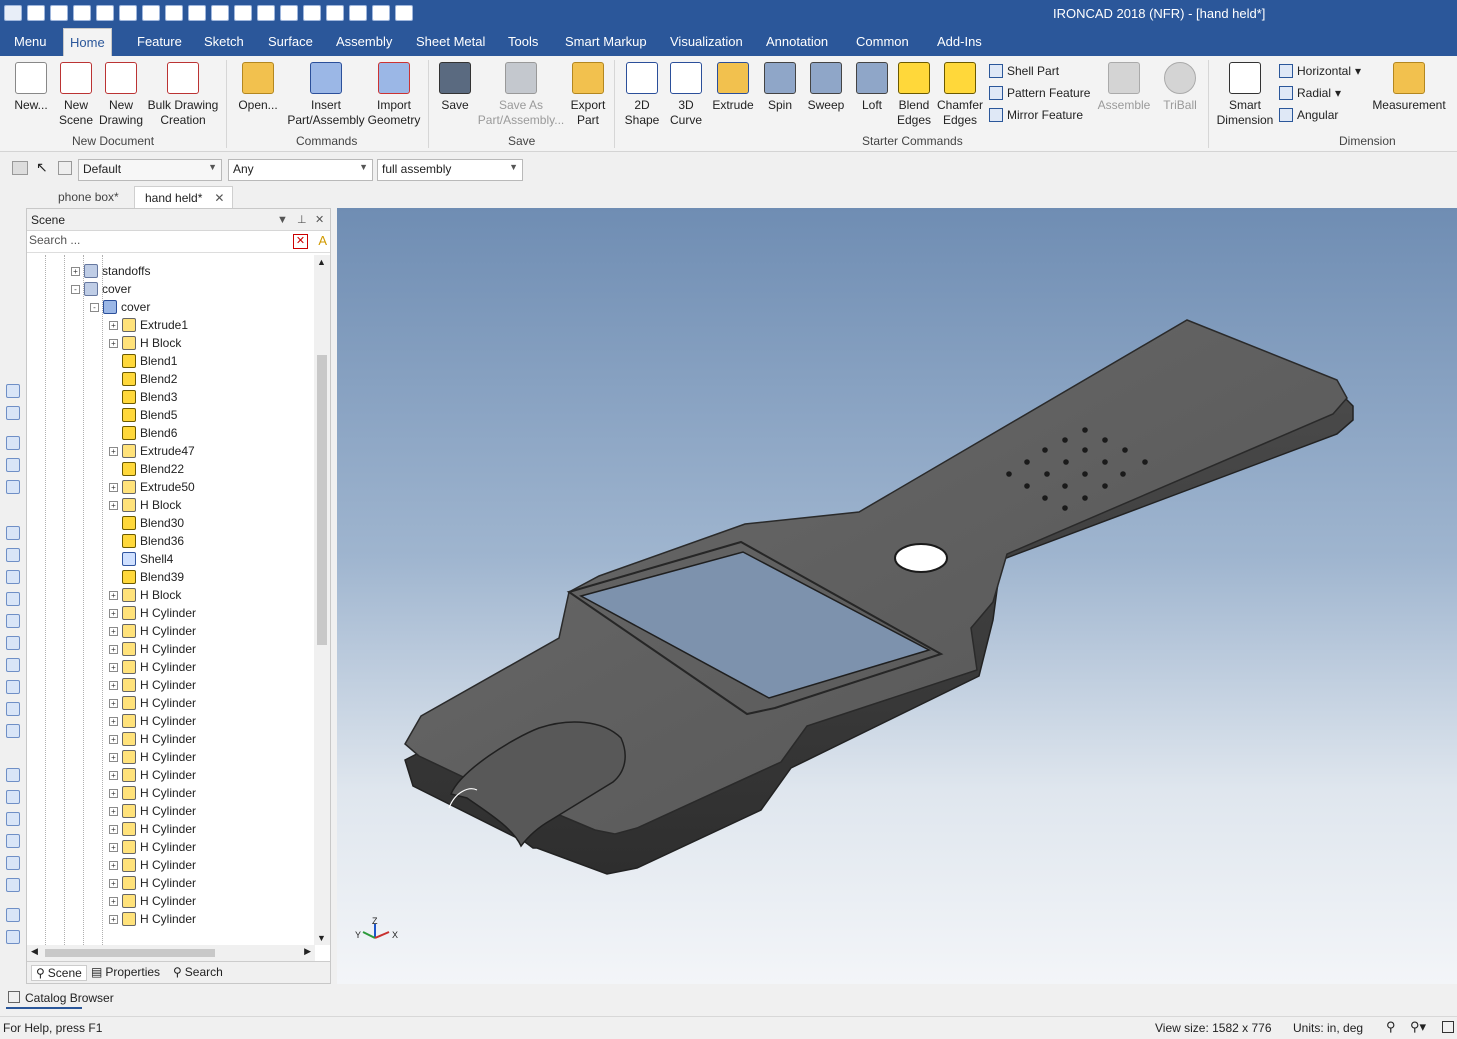 Image resolution: width=1457 pixels, height=1039 pixels. What do you see at coordinates (1391, 1027) in the screenshot?
I see `zoom-icon: ⚲` at bounding box center [1391, 1027].